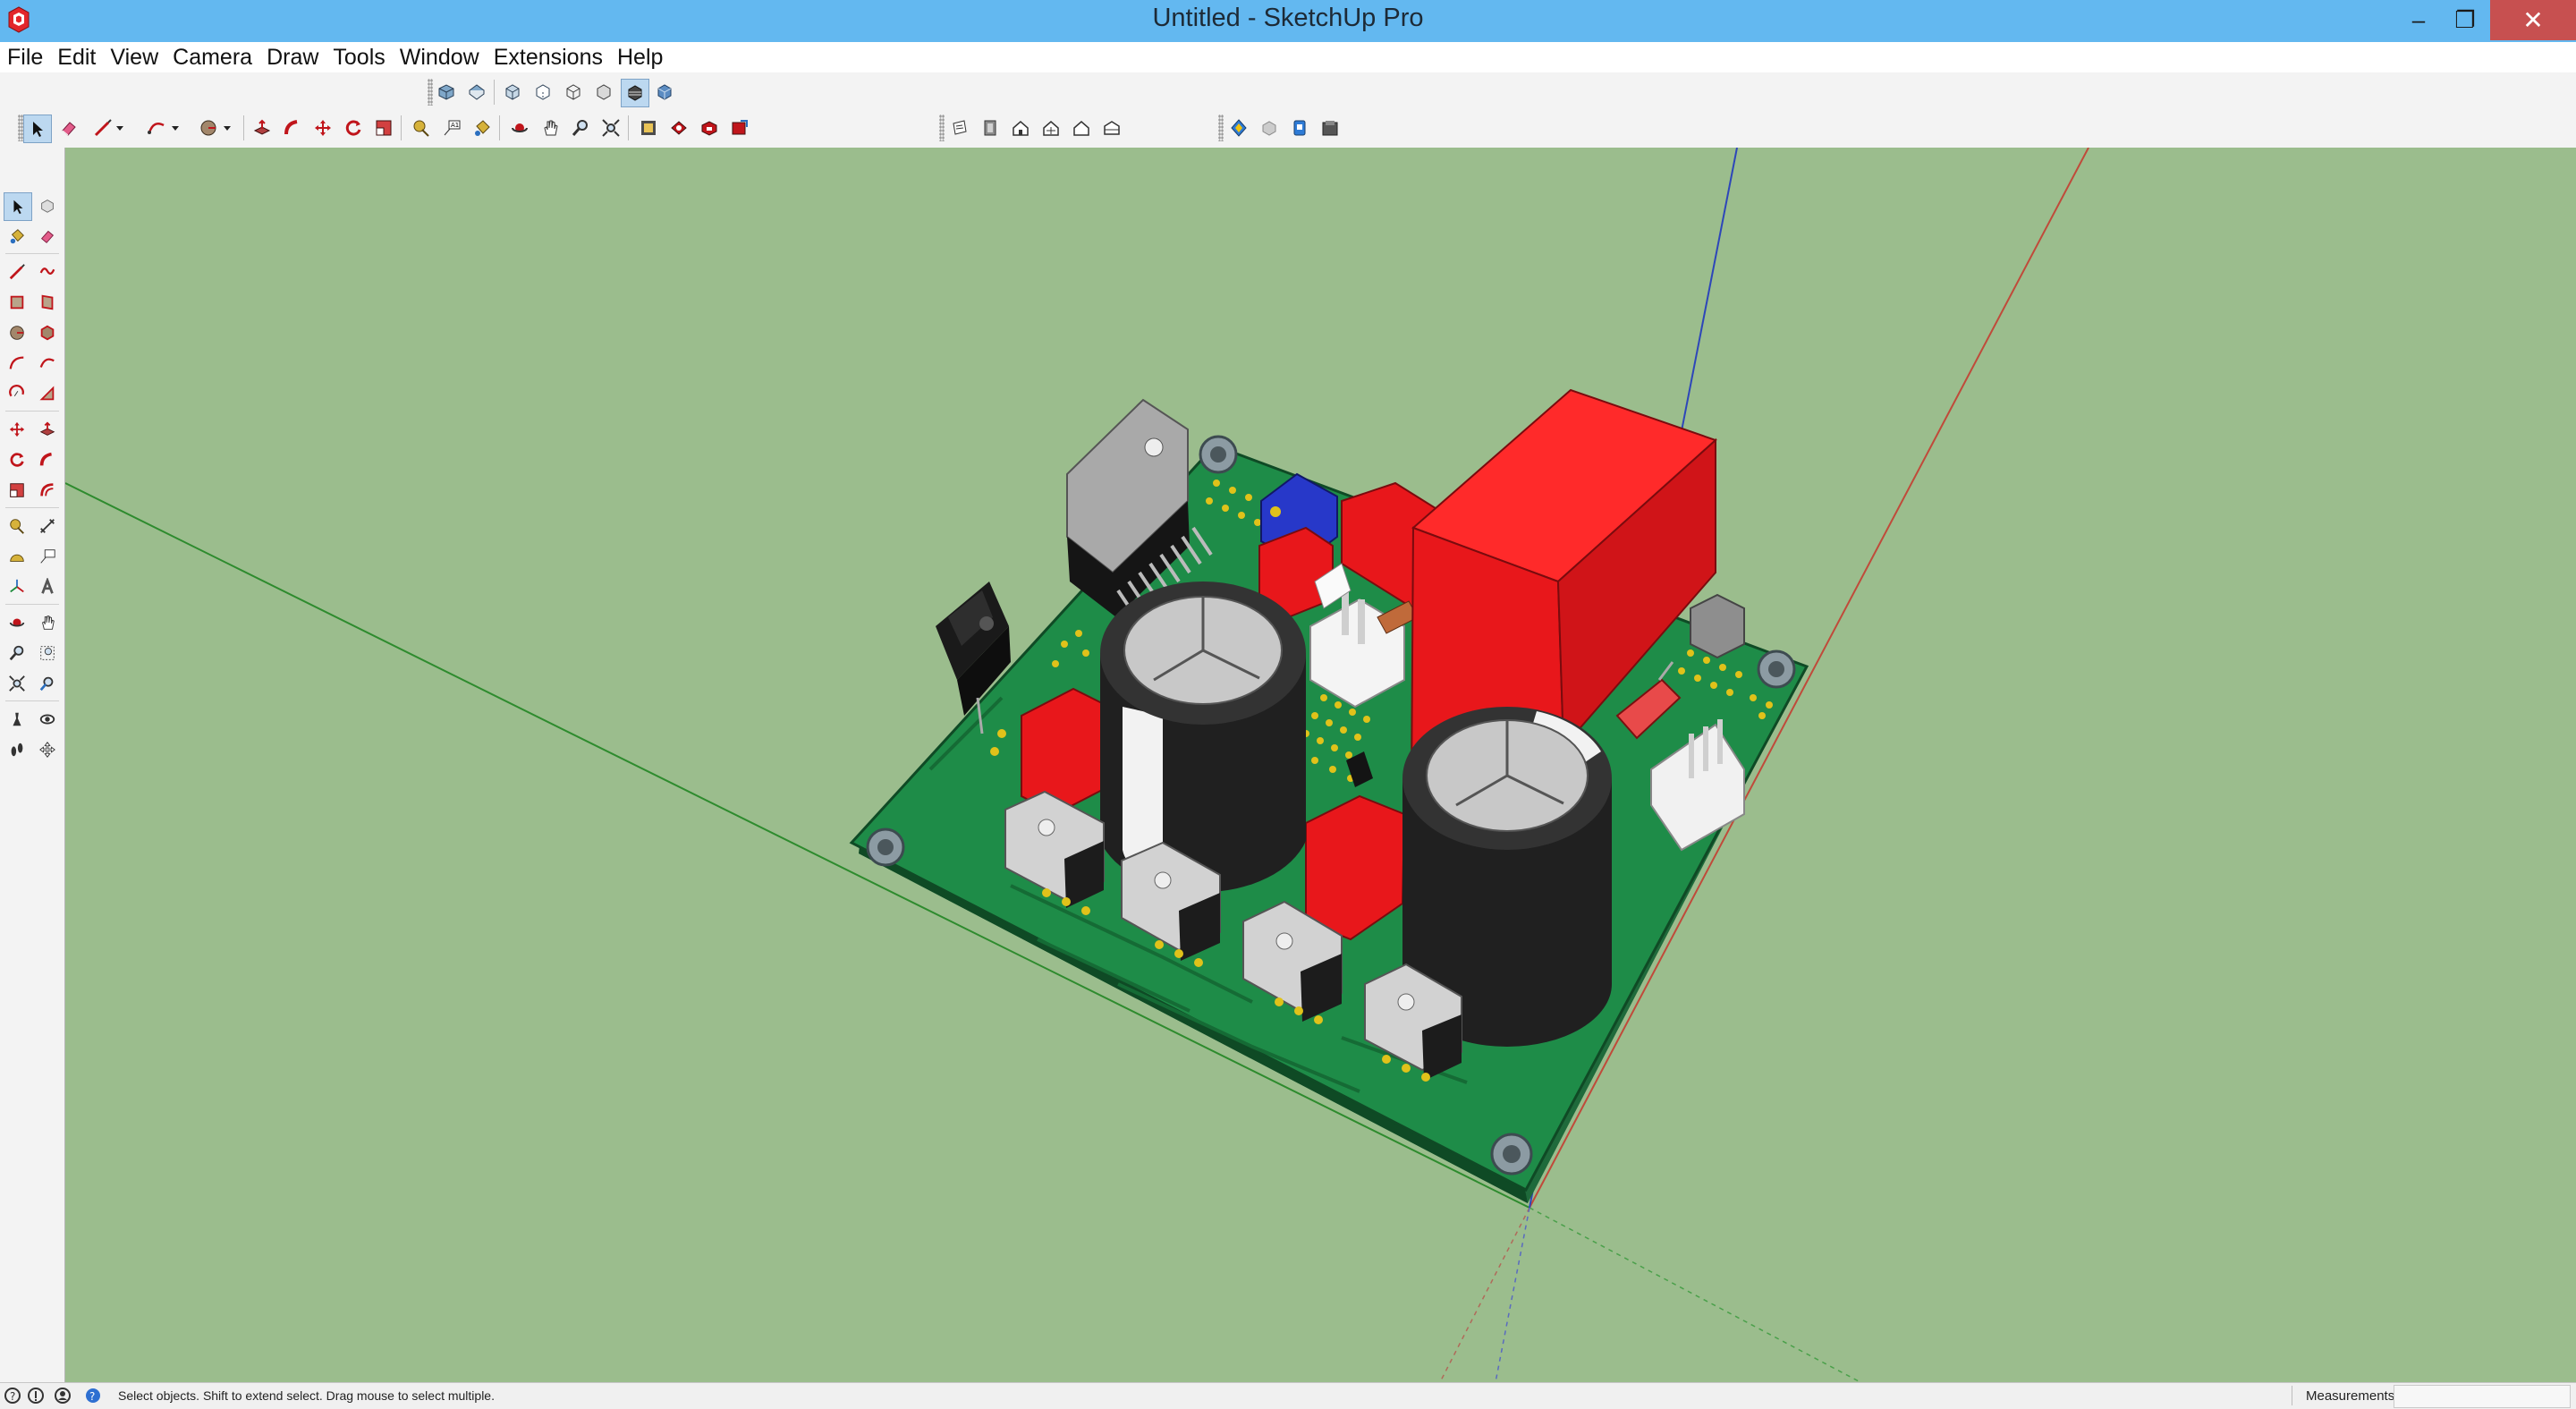  What do you see at coordinates (359, 57) in the screenshot?
I see `menu-tools: Tools` at bounding box center [359, 57].